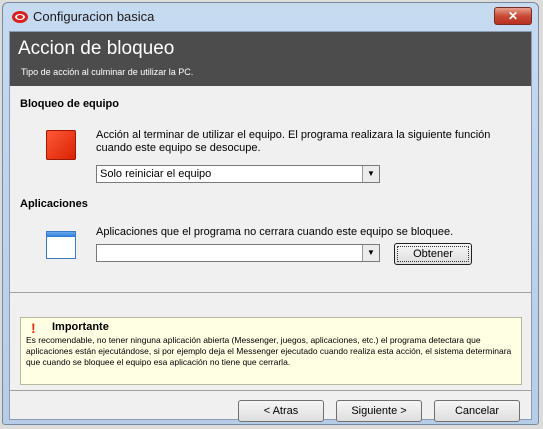  What do you see at coordinates (238, 253) in the screenshot?
I see `aplicaciones-select: ▼` at bounding box center [238, 253].